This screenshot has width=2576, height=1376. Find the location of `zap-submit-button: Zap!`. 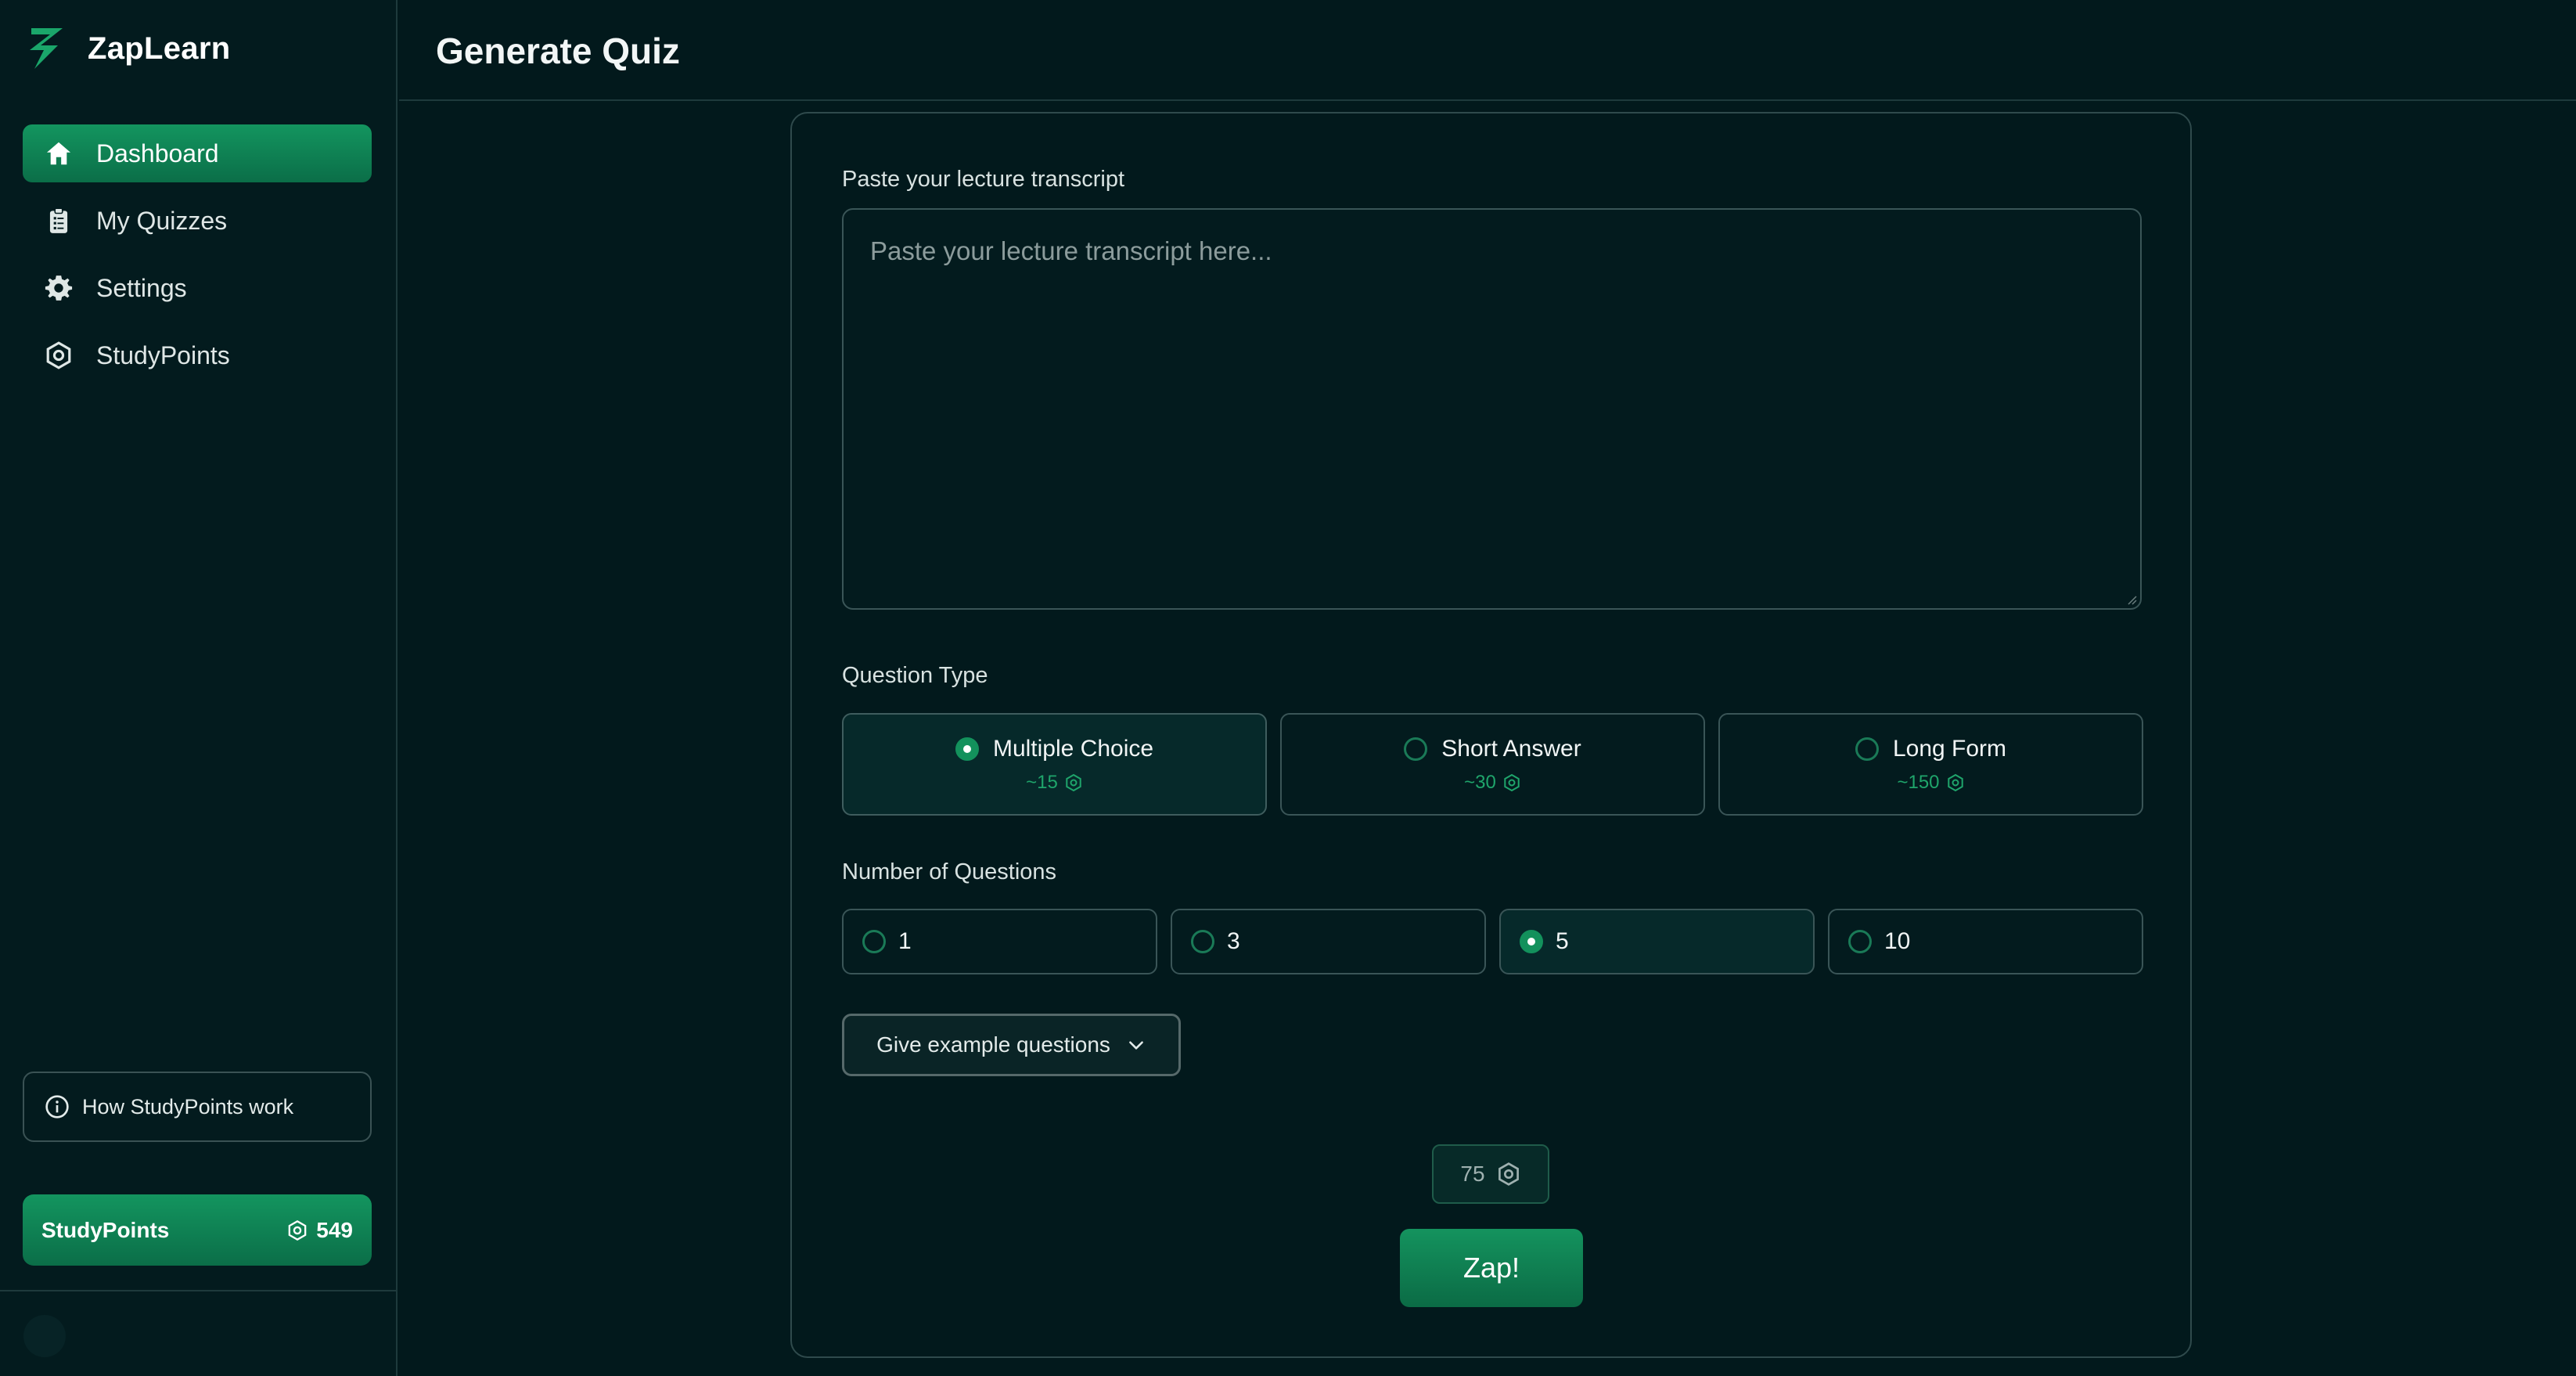

zap-submit-button: Zap! is located at coordinates (1491, 1268).